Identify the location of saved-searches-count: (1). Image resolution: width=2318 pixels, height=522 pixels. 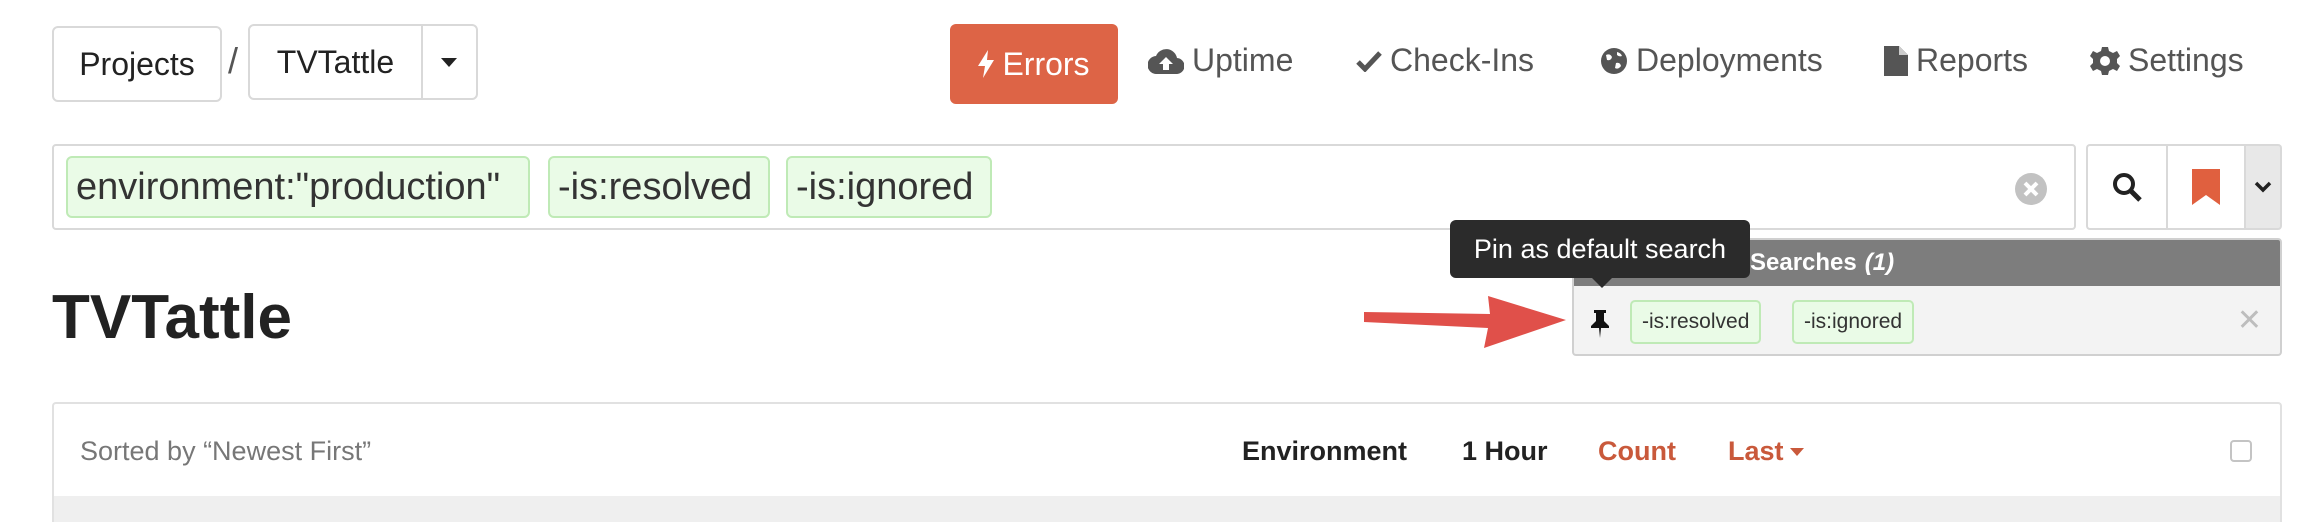
(1879, 262).